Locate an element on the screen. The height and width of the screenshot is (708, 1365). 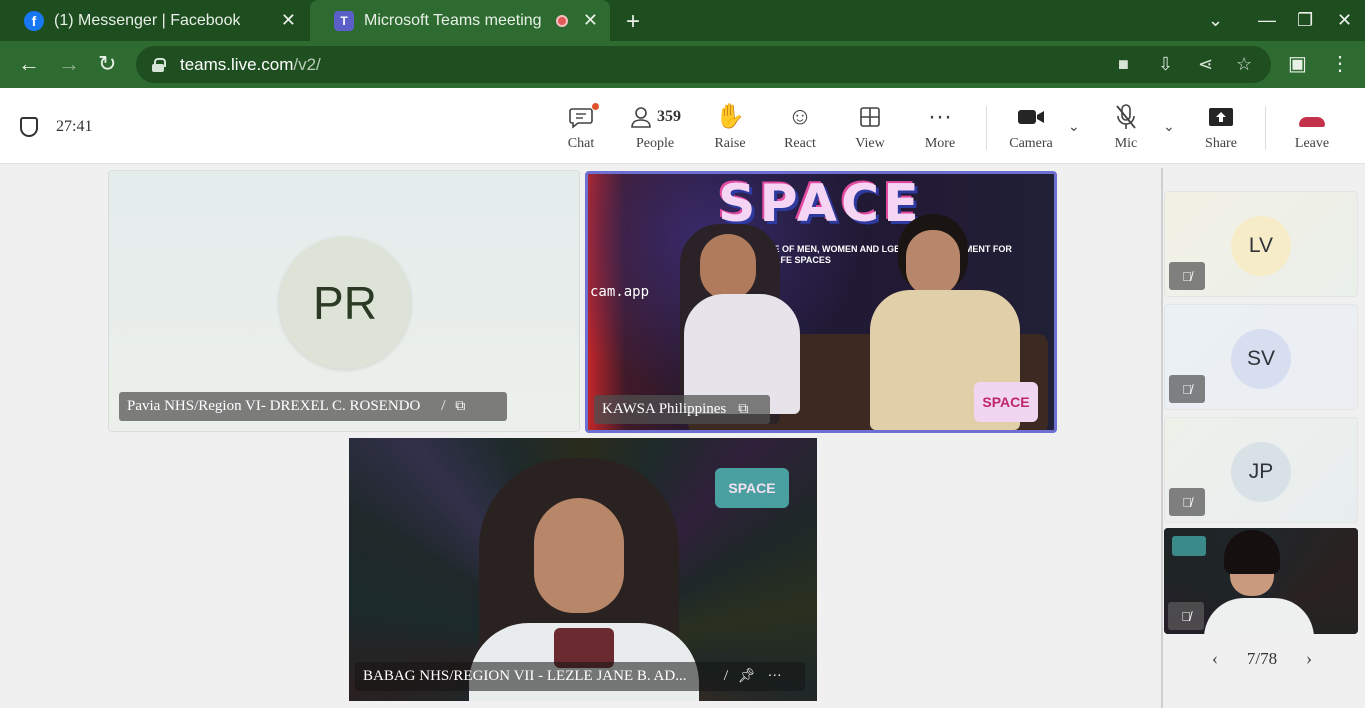
people-button: 359 People is located at coordinates (655, 127).